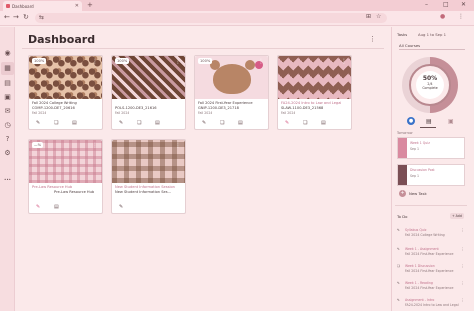  I want to click on maximize-button: □, so click(446, 4).